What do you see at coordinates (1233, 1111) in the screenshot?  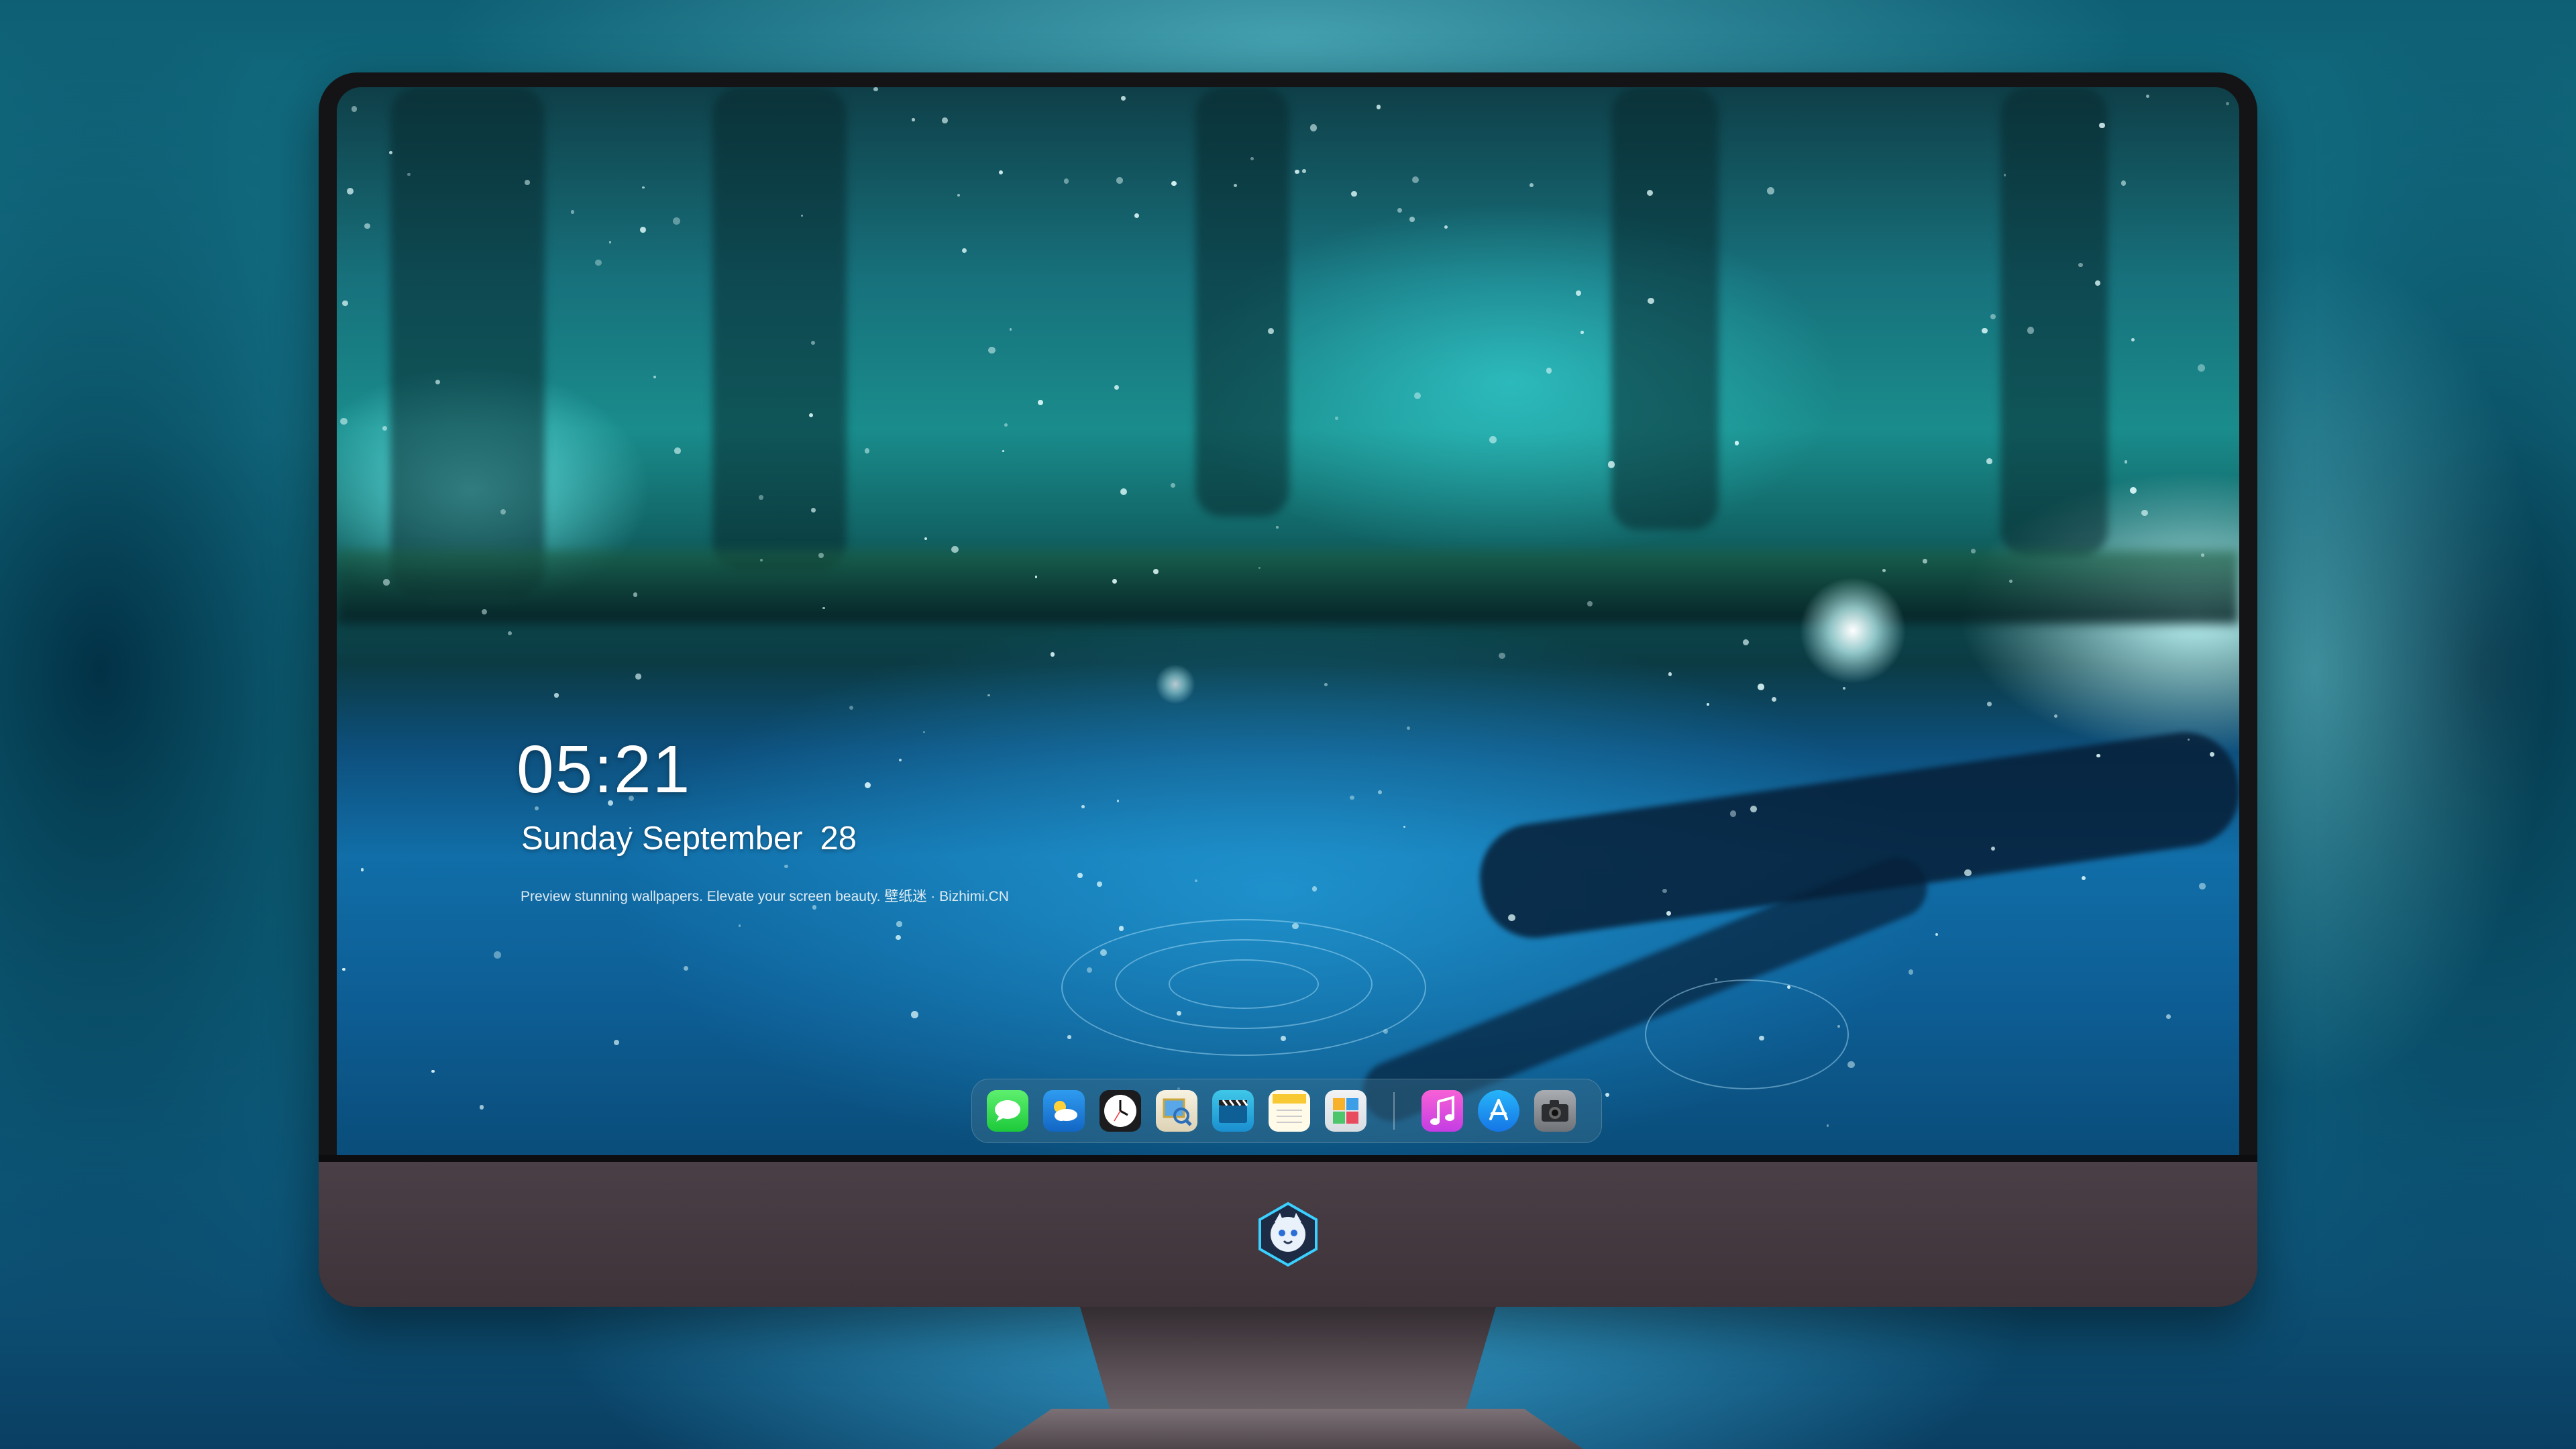 I see `video-icon` at bounding box center [1233, 1111].